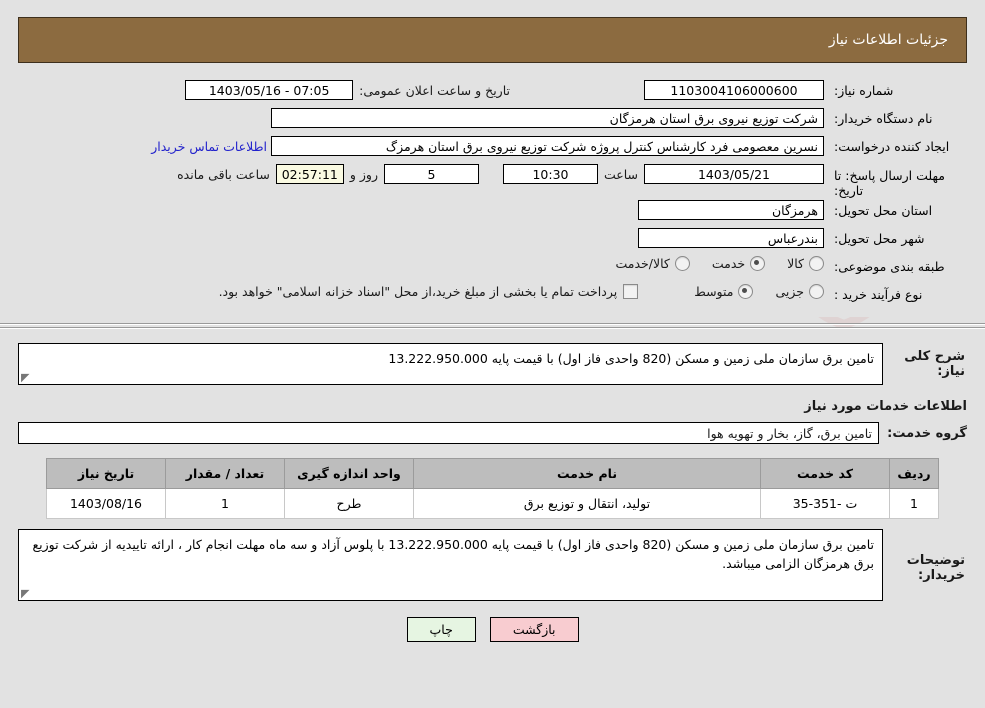  I want to click on deadline-time-label: ساعت, so click(620, 174).